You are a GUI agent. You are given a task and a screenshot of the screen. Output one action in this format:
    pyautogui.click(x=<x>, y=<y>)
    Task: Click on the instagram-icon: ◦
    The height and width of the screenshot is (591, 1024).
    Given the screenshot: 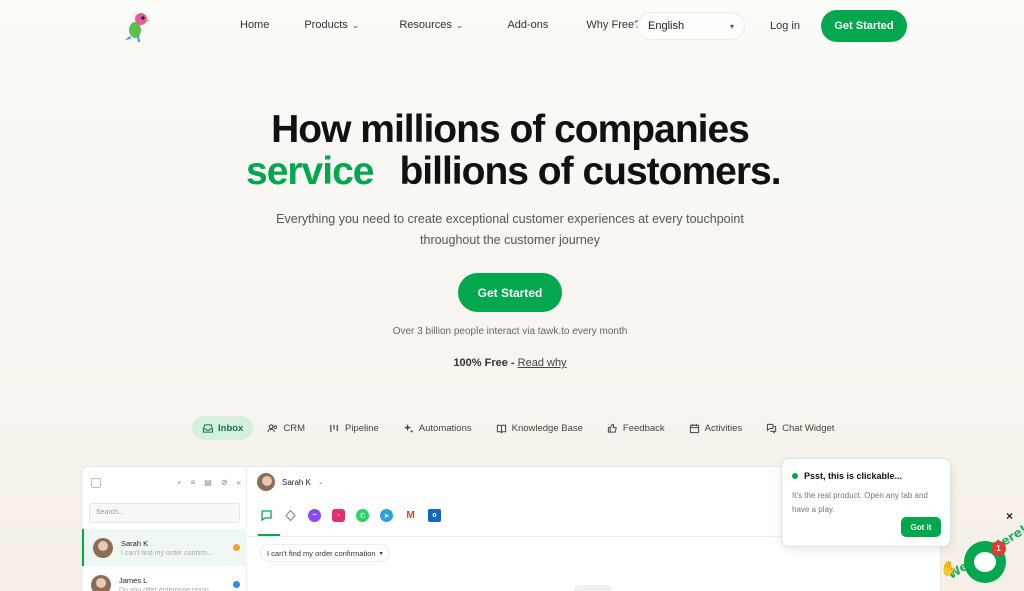 What is the action you would take?
    pyautogui.click(x=338, y=515)
    